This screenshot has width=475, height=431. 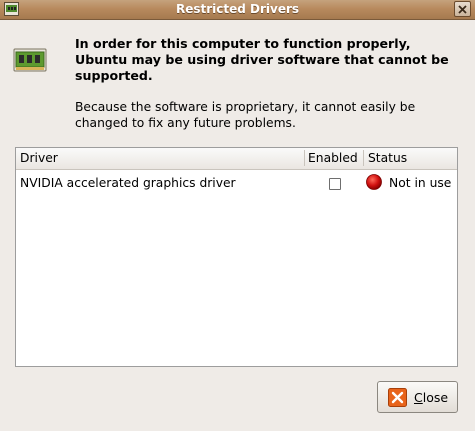 What do you see at coordinates (420, 183) in the screenshot?
I see `status-text: Not in use` at bounding box center [420, 183].